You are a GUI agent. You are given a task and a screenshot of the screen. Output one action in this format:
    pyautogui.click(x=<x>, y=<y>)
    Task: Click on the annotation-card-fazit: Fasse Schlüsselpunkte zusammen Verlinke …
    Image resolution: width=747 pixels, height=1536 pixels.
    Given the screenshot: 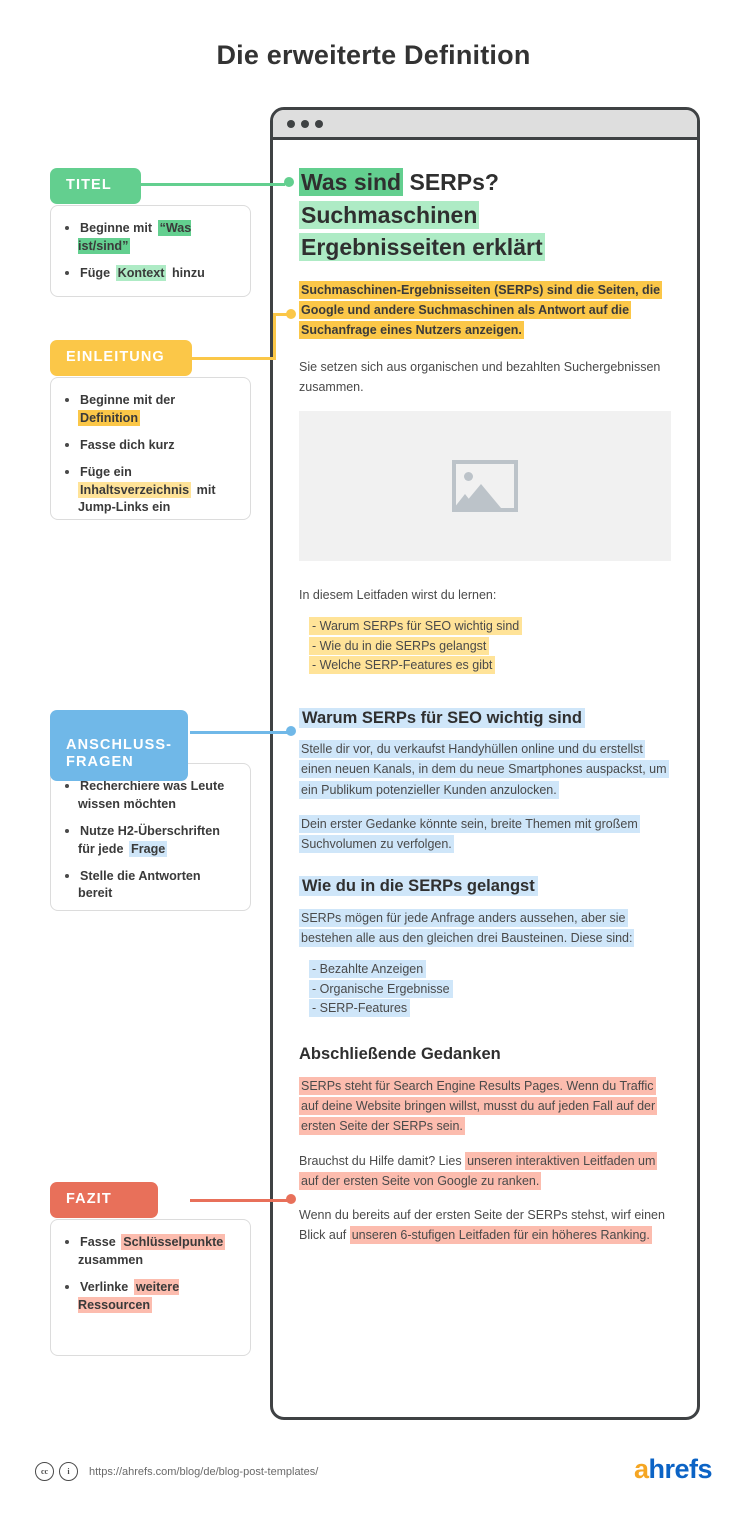 What is the action you would take?
    pyautogui.click(x=150, y=1287)
    